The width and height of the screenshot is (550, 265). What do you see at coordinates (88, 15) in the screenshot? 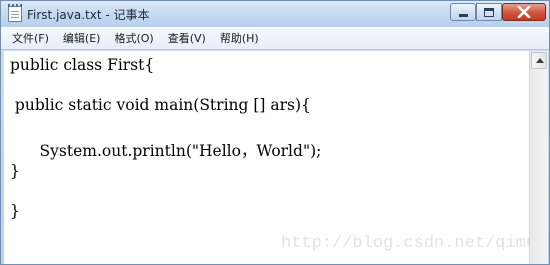
I see `window-title: First.java.txt - 记事本` at bounding box center [88, 15].